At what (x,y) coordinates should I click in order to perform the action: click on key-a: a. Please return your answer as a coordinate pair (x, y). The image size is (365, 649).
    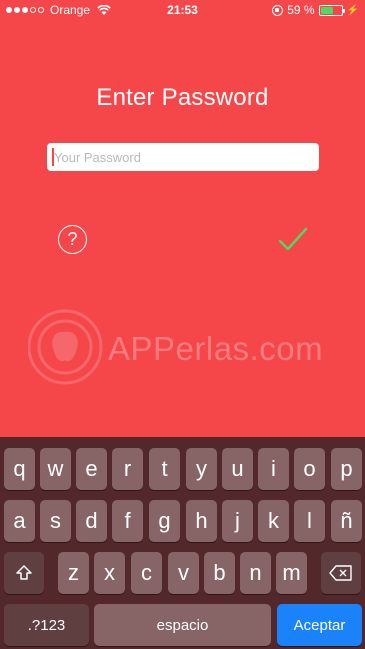
    Looking at the image, I should click on (19, 521).